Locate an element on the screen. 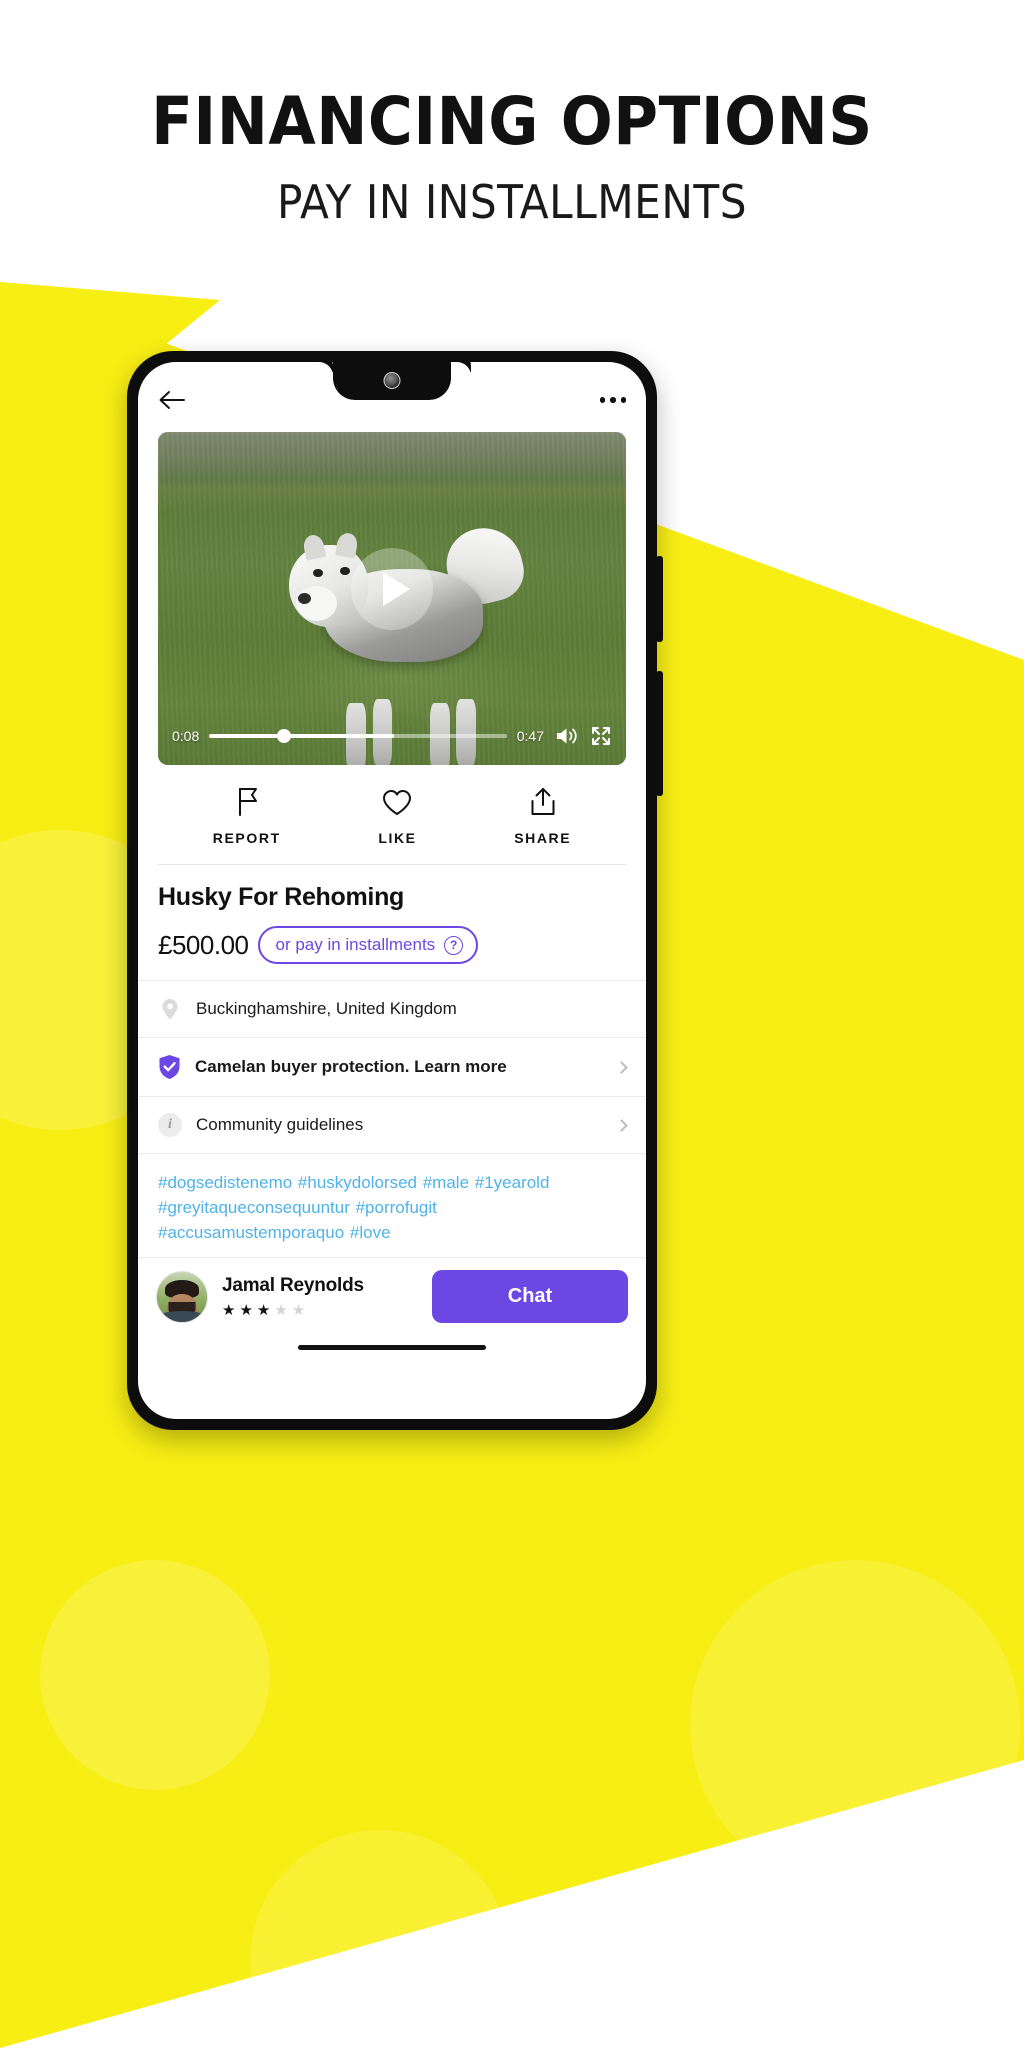  question-mark-icon: ? is located at coordinates (454, 945).